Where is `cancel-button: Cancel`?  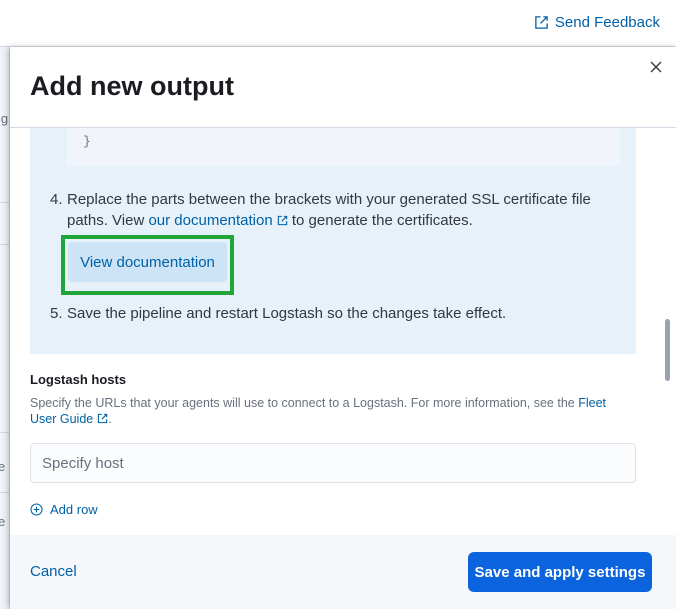 cancel-button: Cancel is located at coordinates (53, 571).